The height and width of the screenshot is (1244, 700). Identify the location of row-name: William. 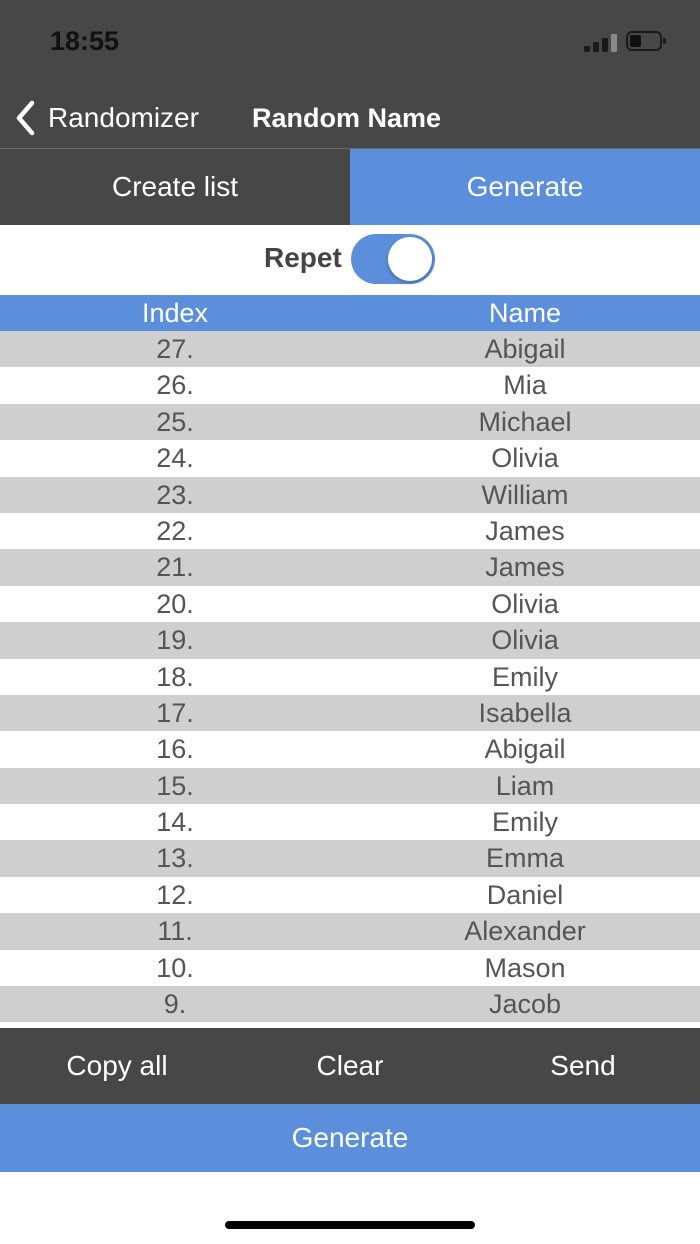
(525, 494).